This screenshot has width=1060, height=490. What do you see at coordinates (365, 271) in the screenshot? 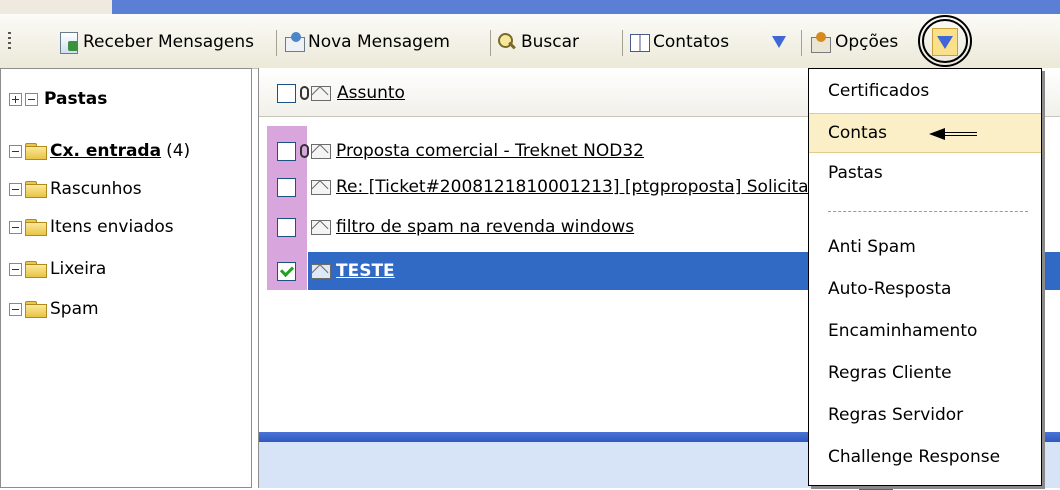
I see `message-subject: TESTE` at bounding box center [365, 271].